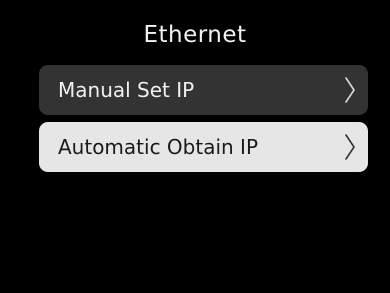 Image resolution: width=390 pixels, height=293 pixels. What do you see at coordinates (158, 147) in the screenshot?
I see `menu-item-label: Automatic Obtain IP` at bounding box center [158, 147].